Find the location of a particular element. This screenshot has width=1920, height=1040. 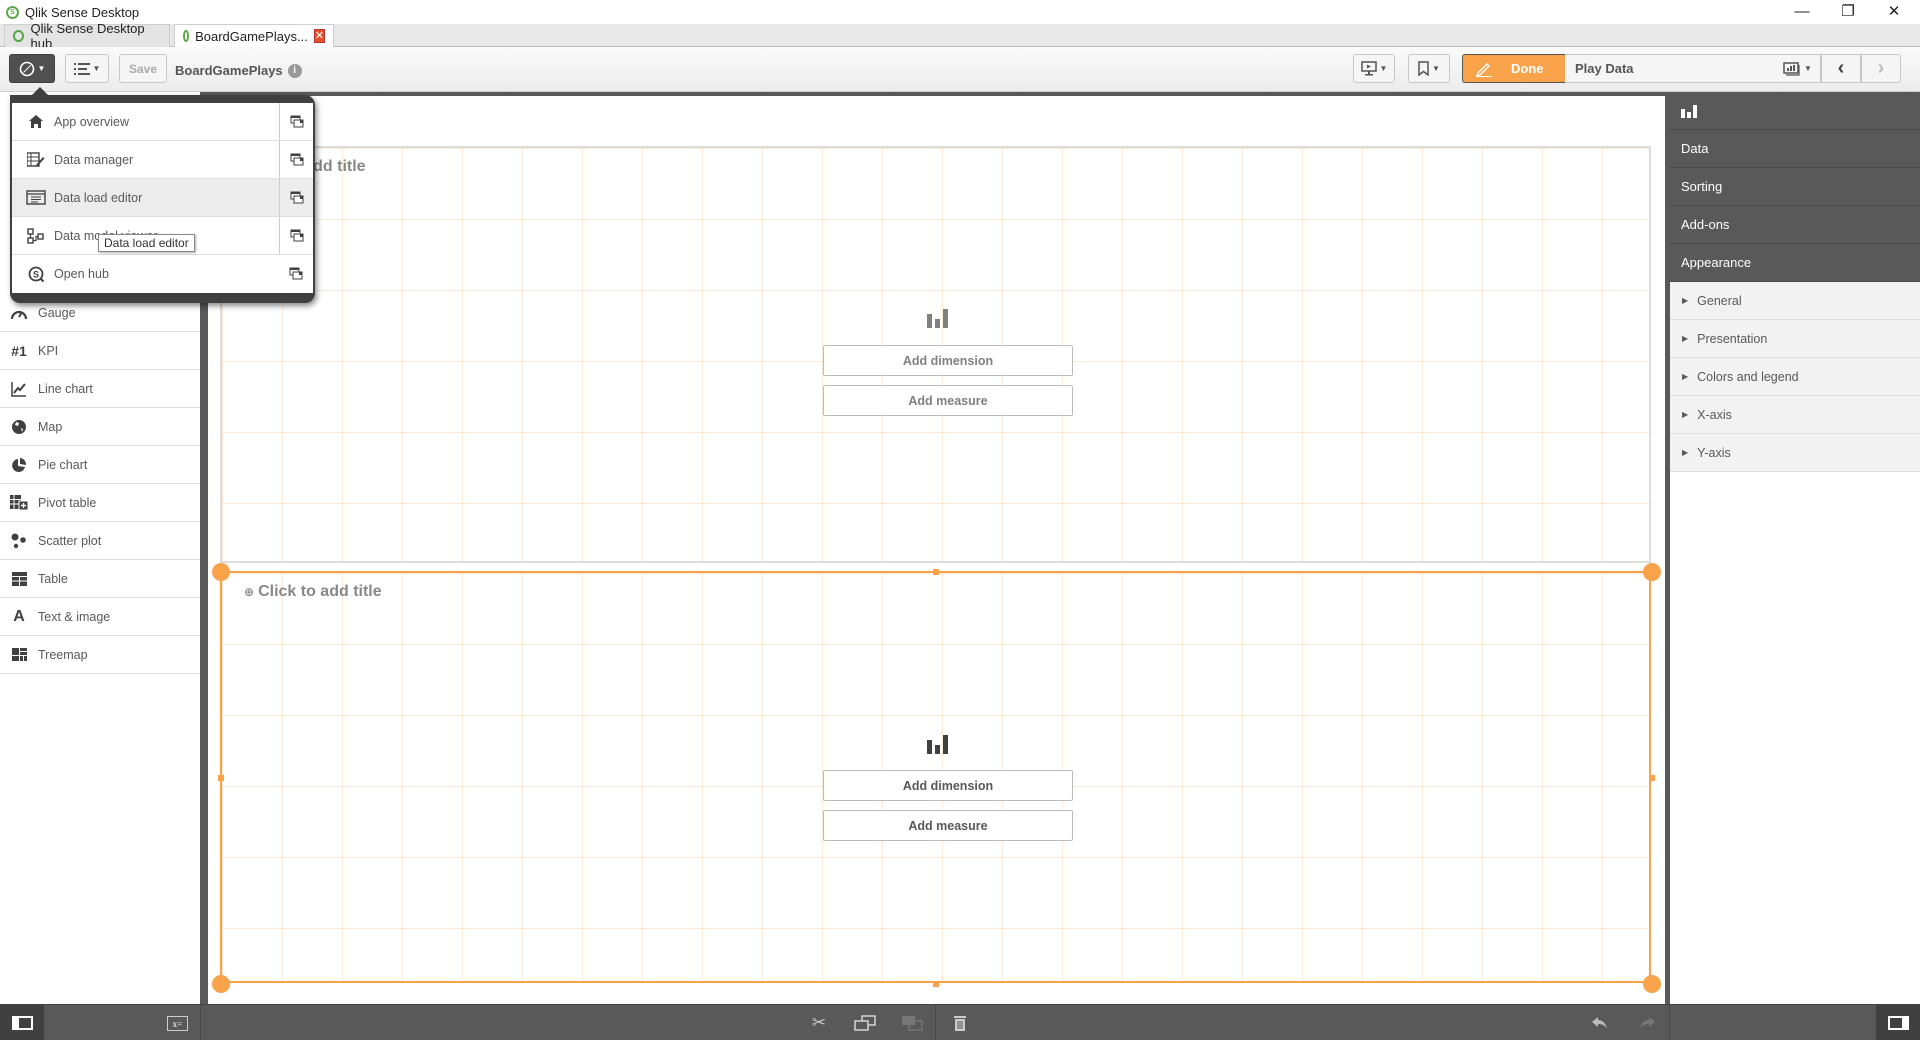

resize-handle-left is located at coordinates (221, 778).